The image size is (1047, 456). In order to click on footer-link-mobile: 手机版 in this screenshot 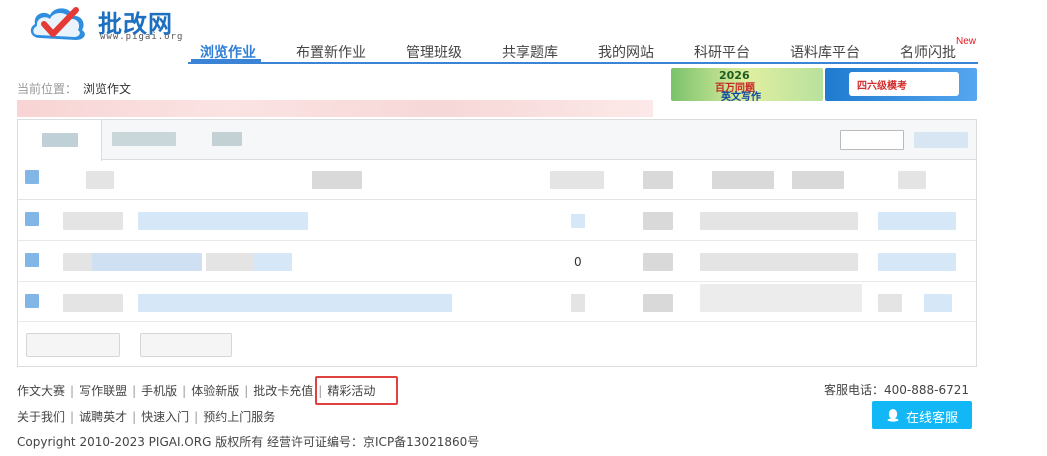, I will do `click(159, 391)`.